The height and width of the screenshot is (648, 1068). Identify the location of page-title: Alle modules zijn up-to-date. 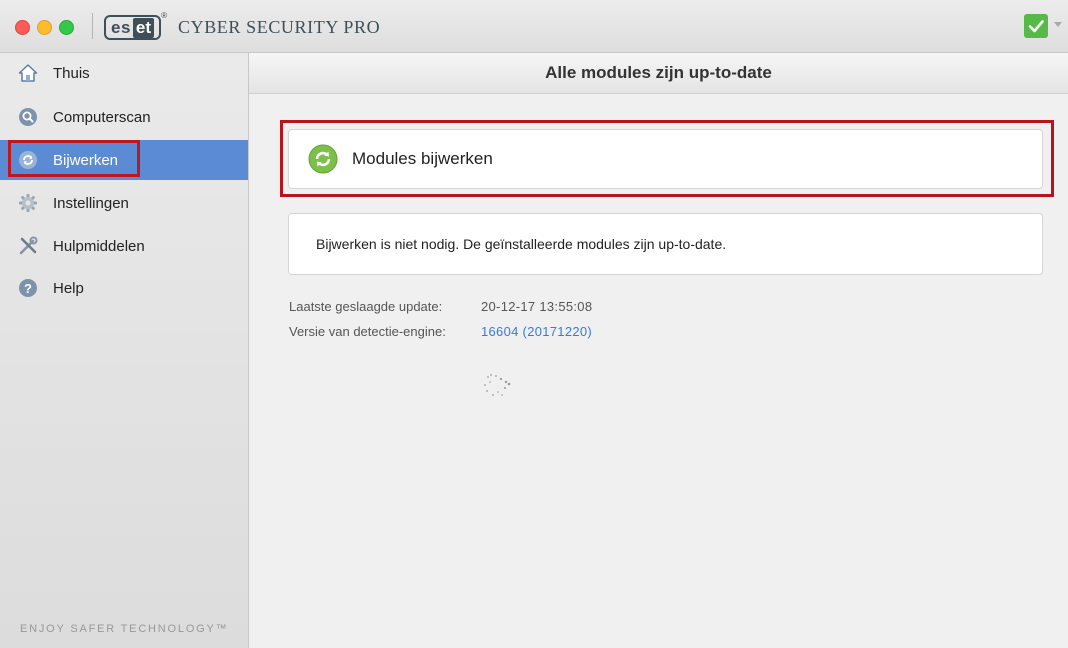
(658, 72).